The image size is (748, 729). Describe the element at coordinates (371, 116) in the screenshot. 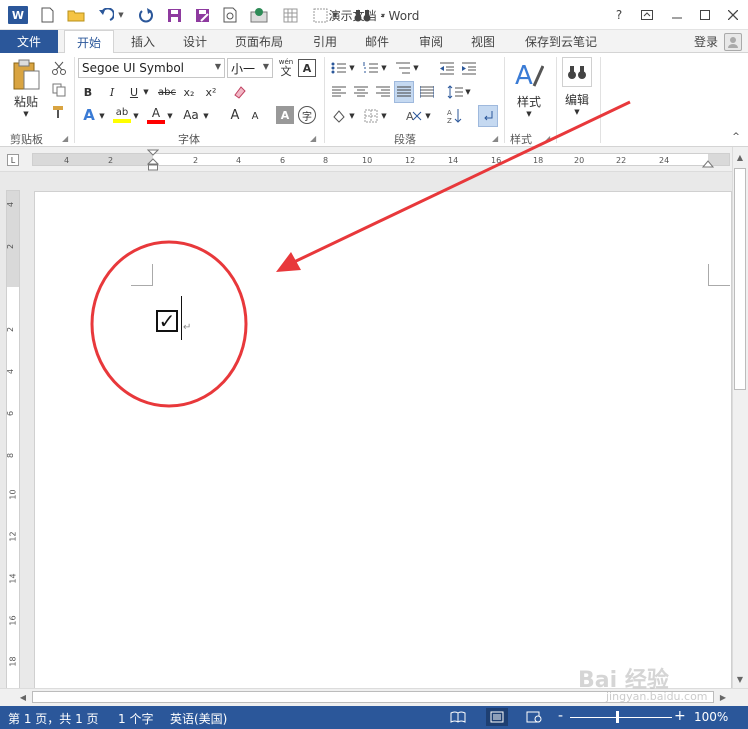

I see `borders-icon` at that location.